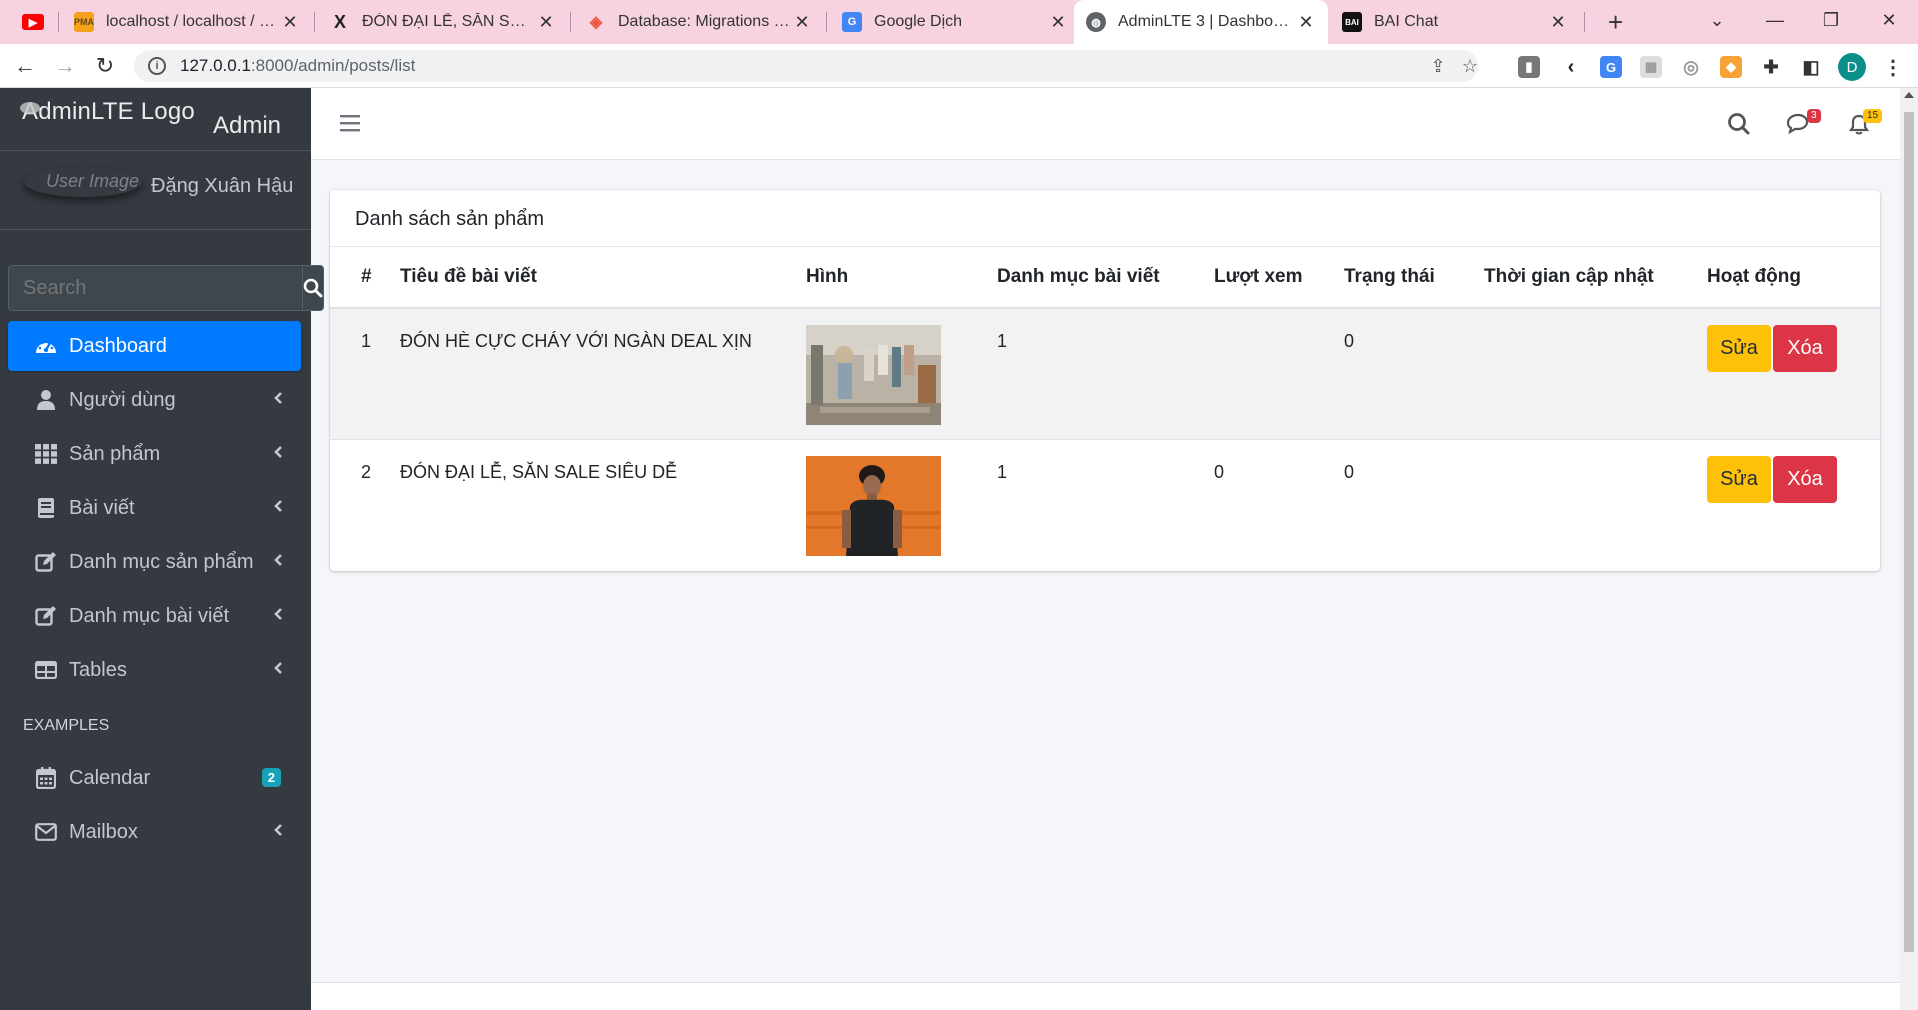  What do you see at coordinates (806, 66) in the screenshot?
I see `address-bar: i 127.0.0.1:8000/admin/posts/list ⇪ ☆` at bounding box center [806, 66].